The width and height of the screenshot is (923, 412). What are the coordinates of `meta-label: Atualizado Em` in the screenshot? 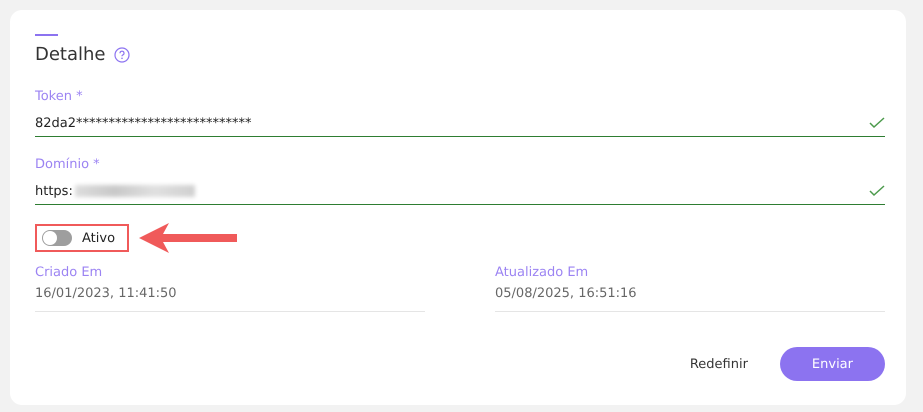 It's located at (542, 272).